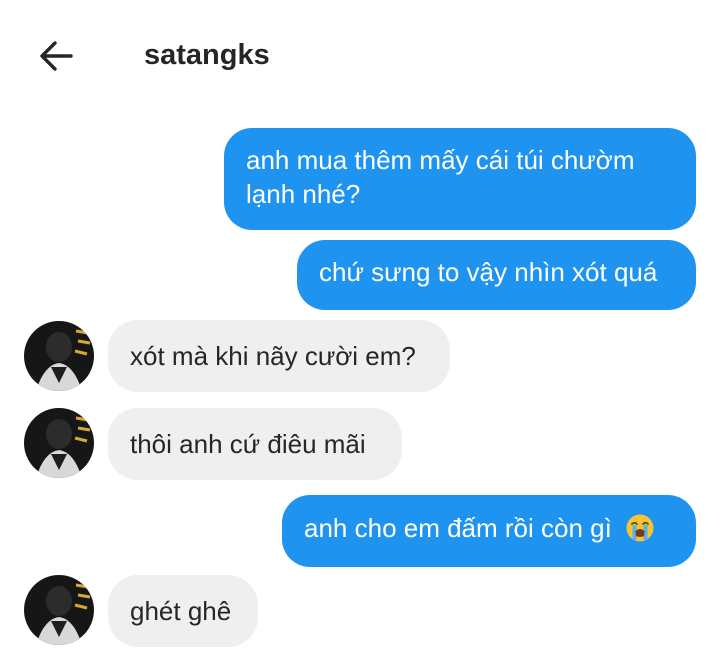  I want to click on outgoing-message: anh cho em đấm rồi còn gì, so click(489, 531).